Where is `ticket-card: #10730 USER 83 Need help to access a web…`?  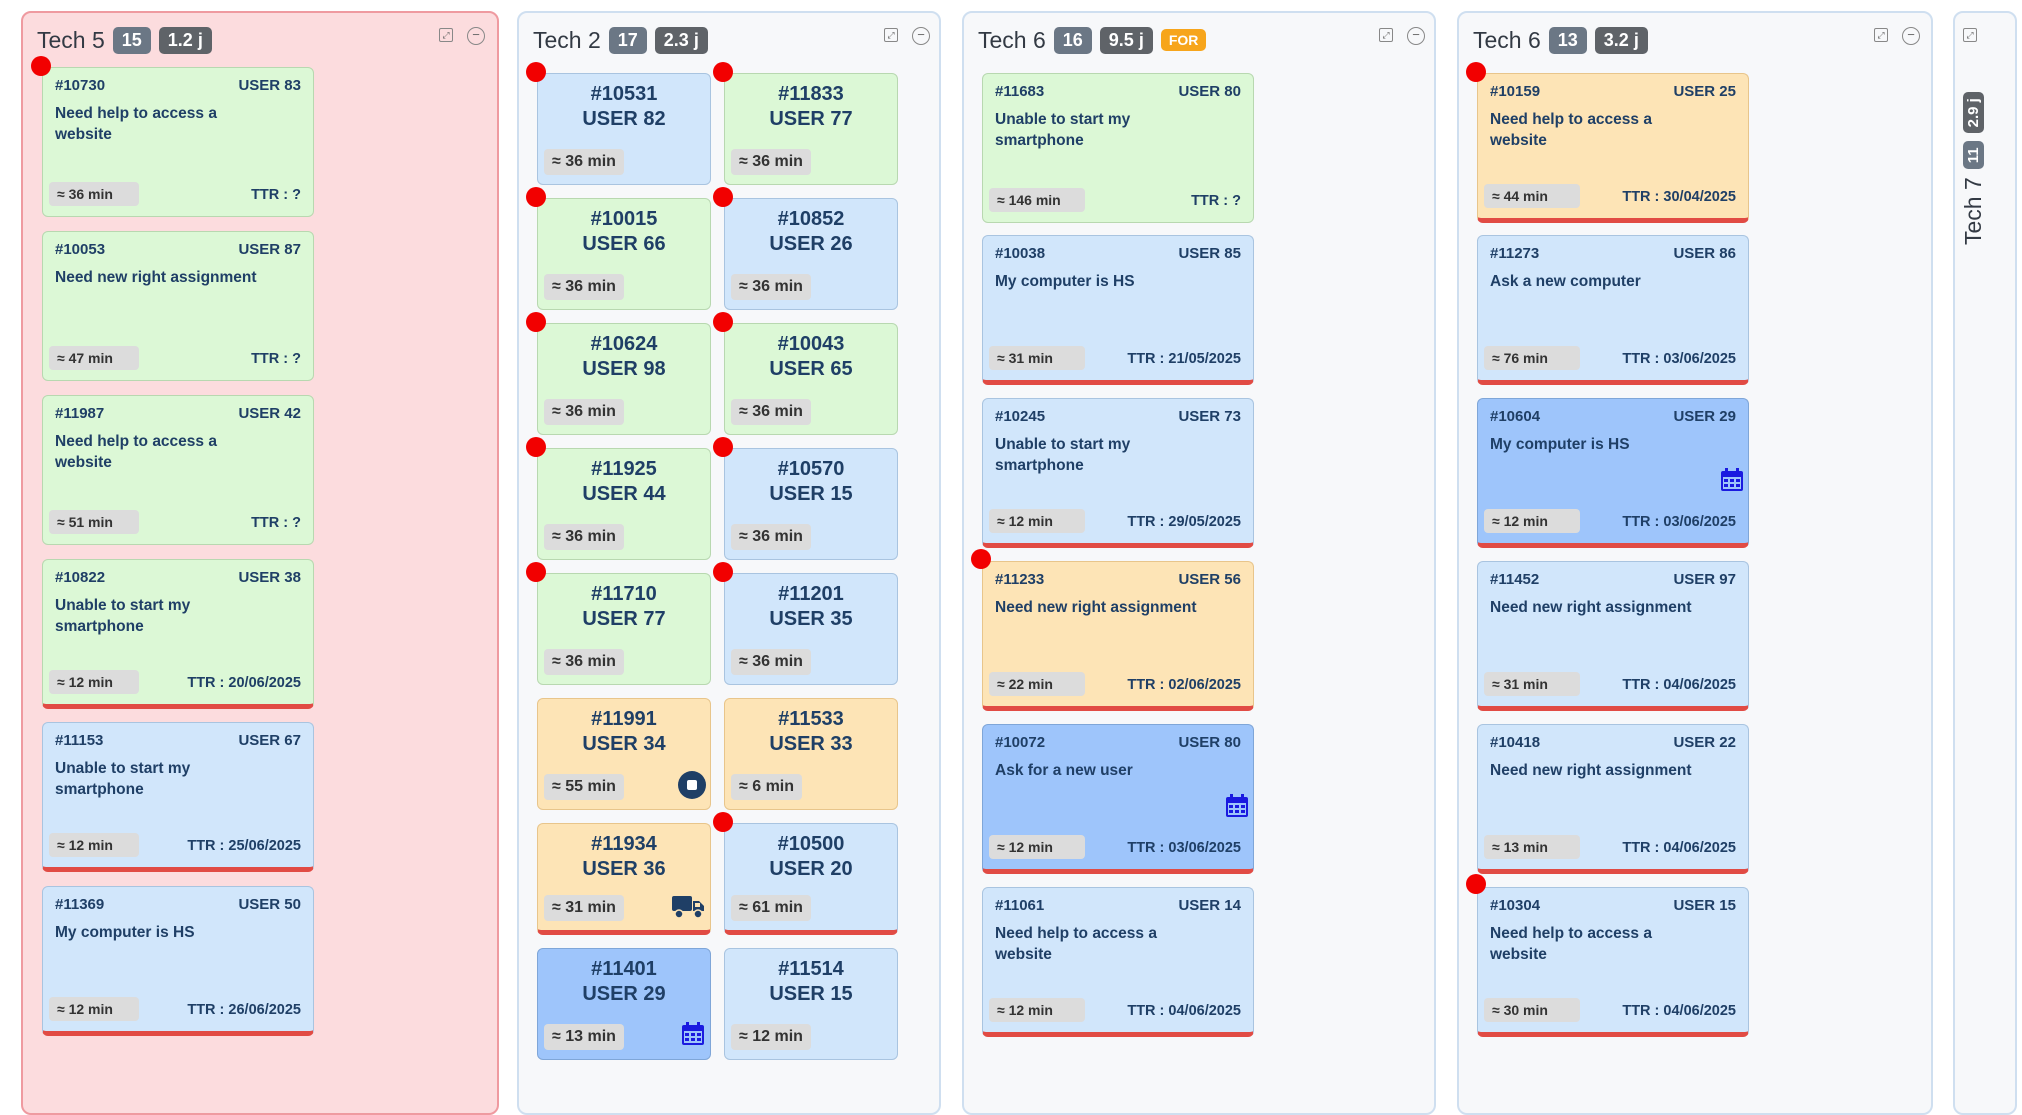 ticket-card: #10730 USER 83 Need help to access a web… is located at coordinates (178, 142).